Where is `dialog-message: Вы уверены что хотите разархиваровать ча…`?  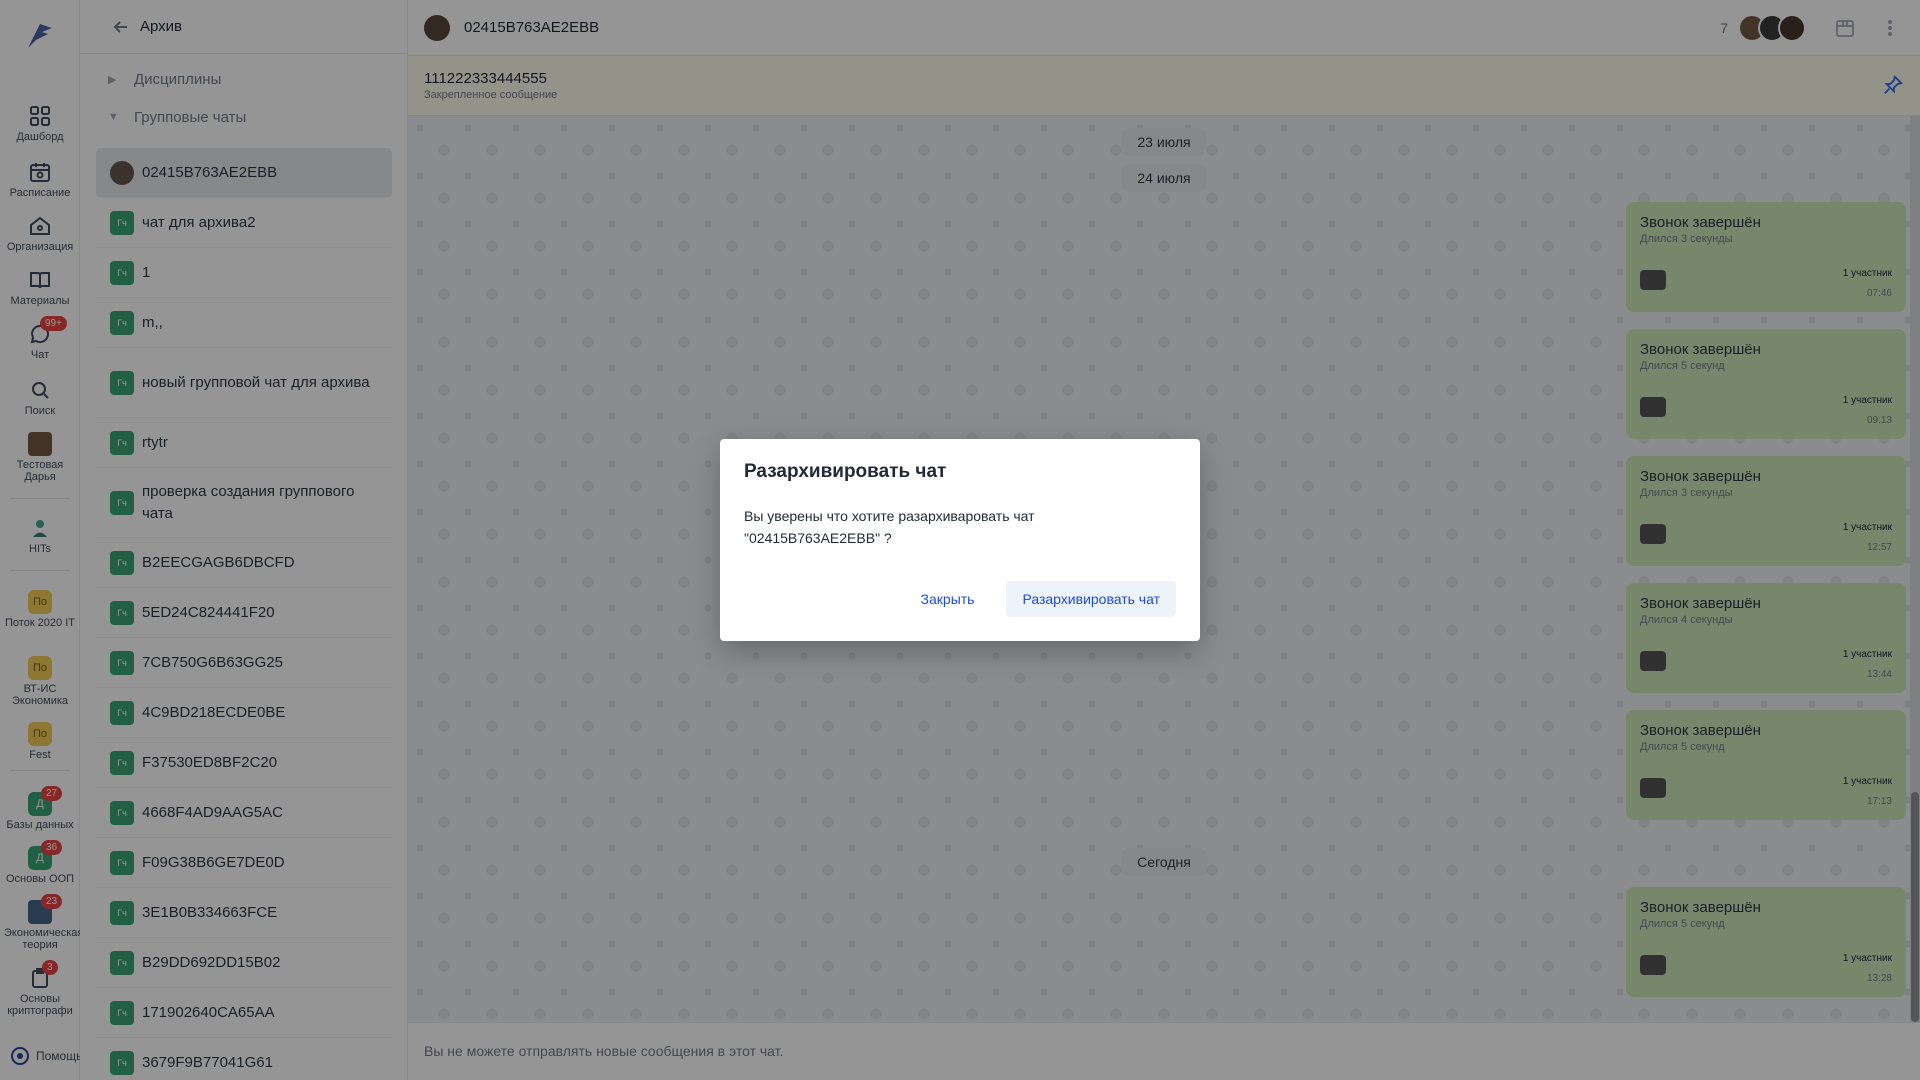
dialog-message: Вы уверены что хотите разархиваровать ча… is located at coordinates (960, 527).